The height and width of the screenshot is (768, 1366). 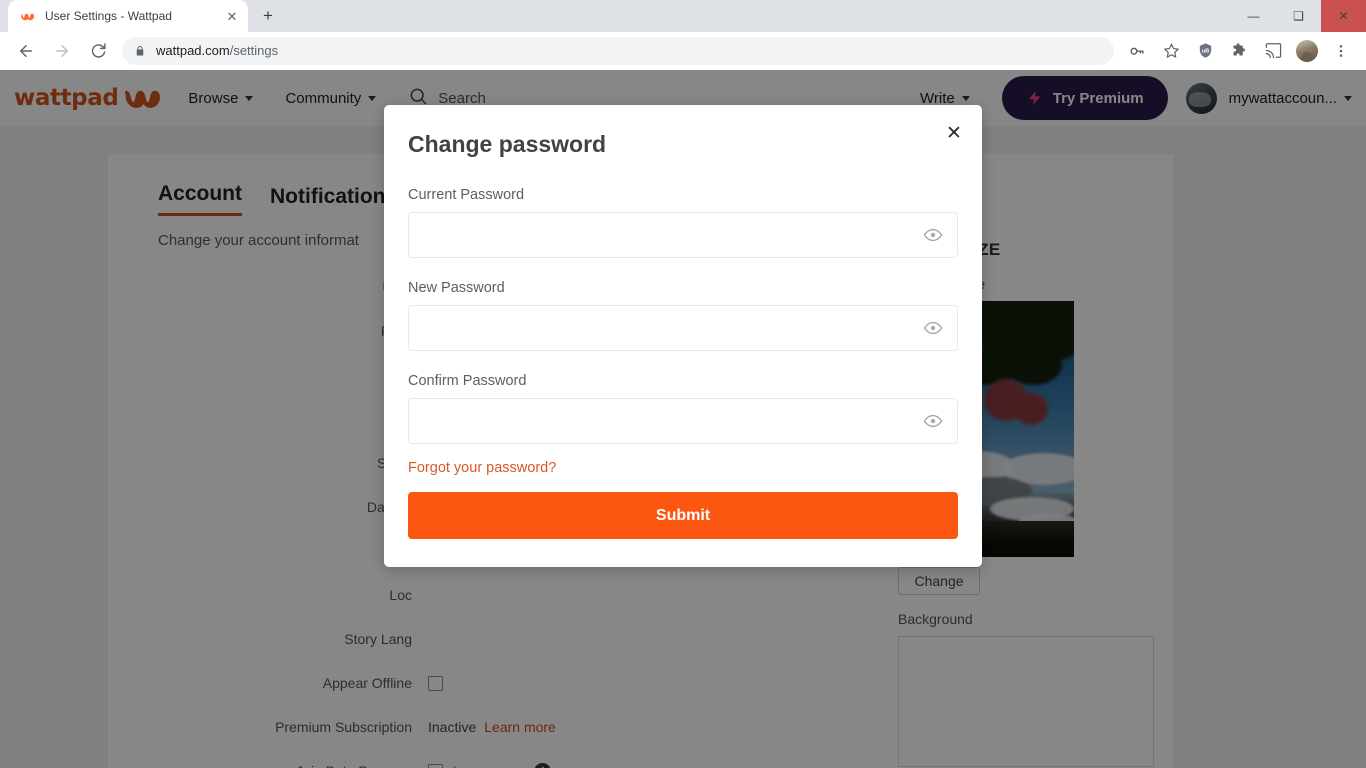 I want to click on forward-arrow-icon, so click(x=62, y=51).